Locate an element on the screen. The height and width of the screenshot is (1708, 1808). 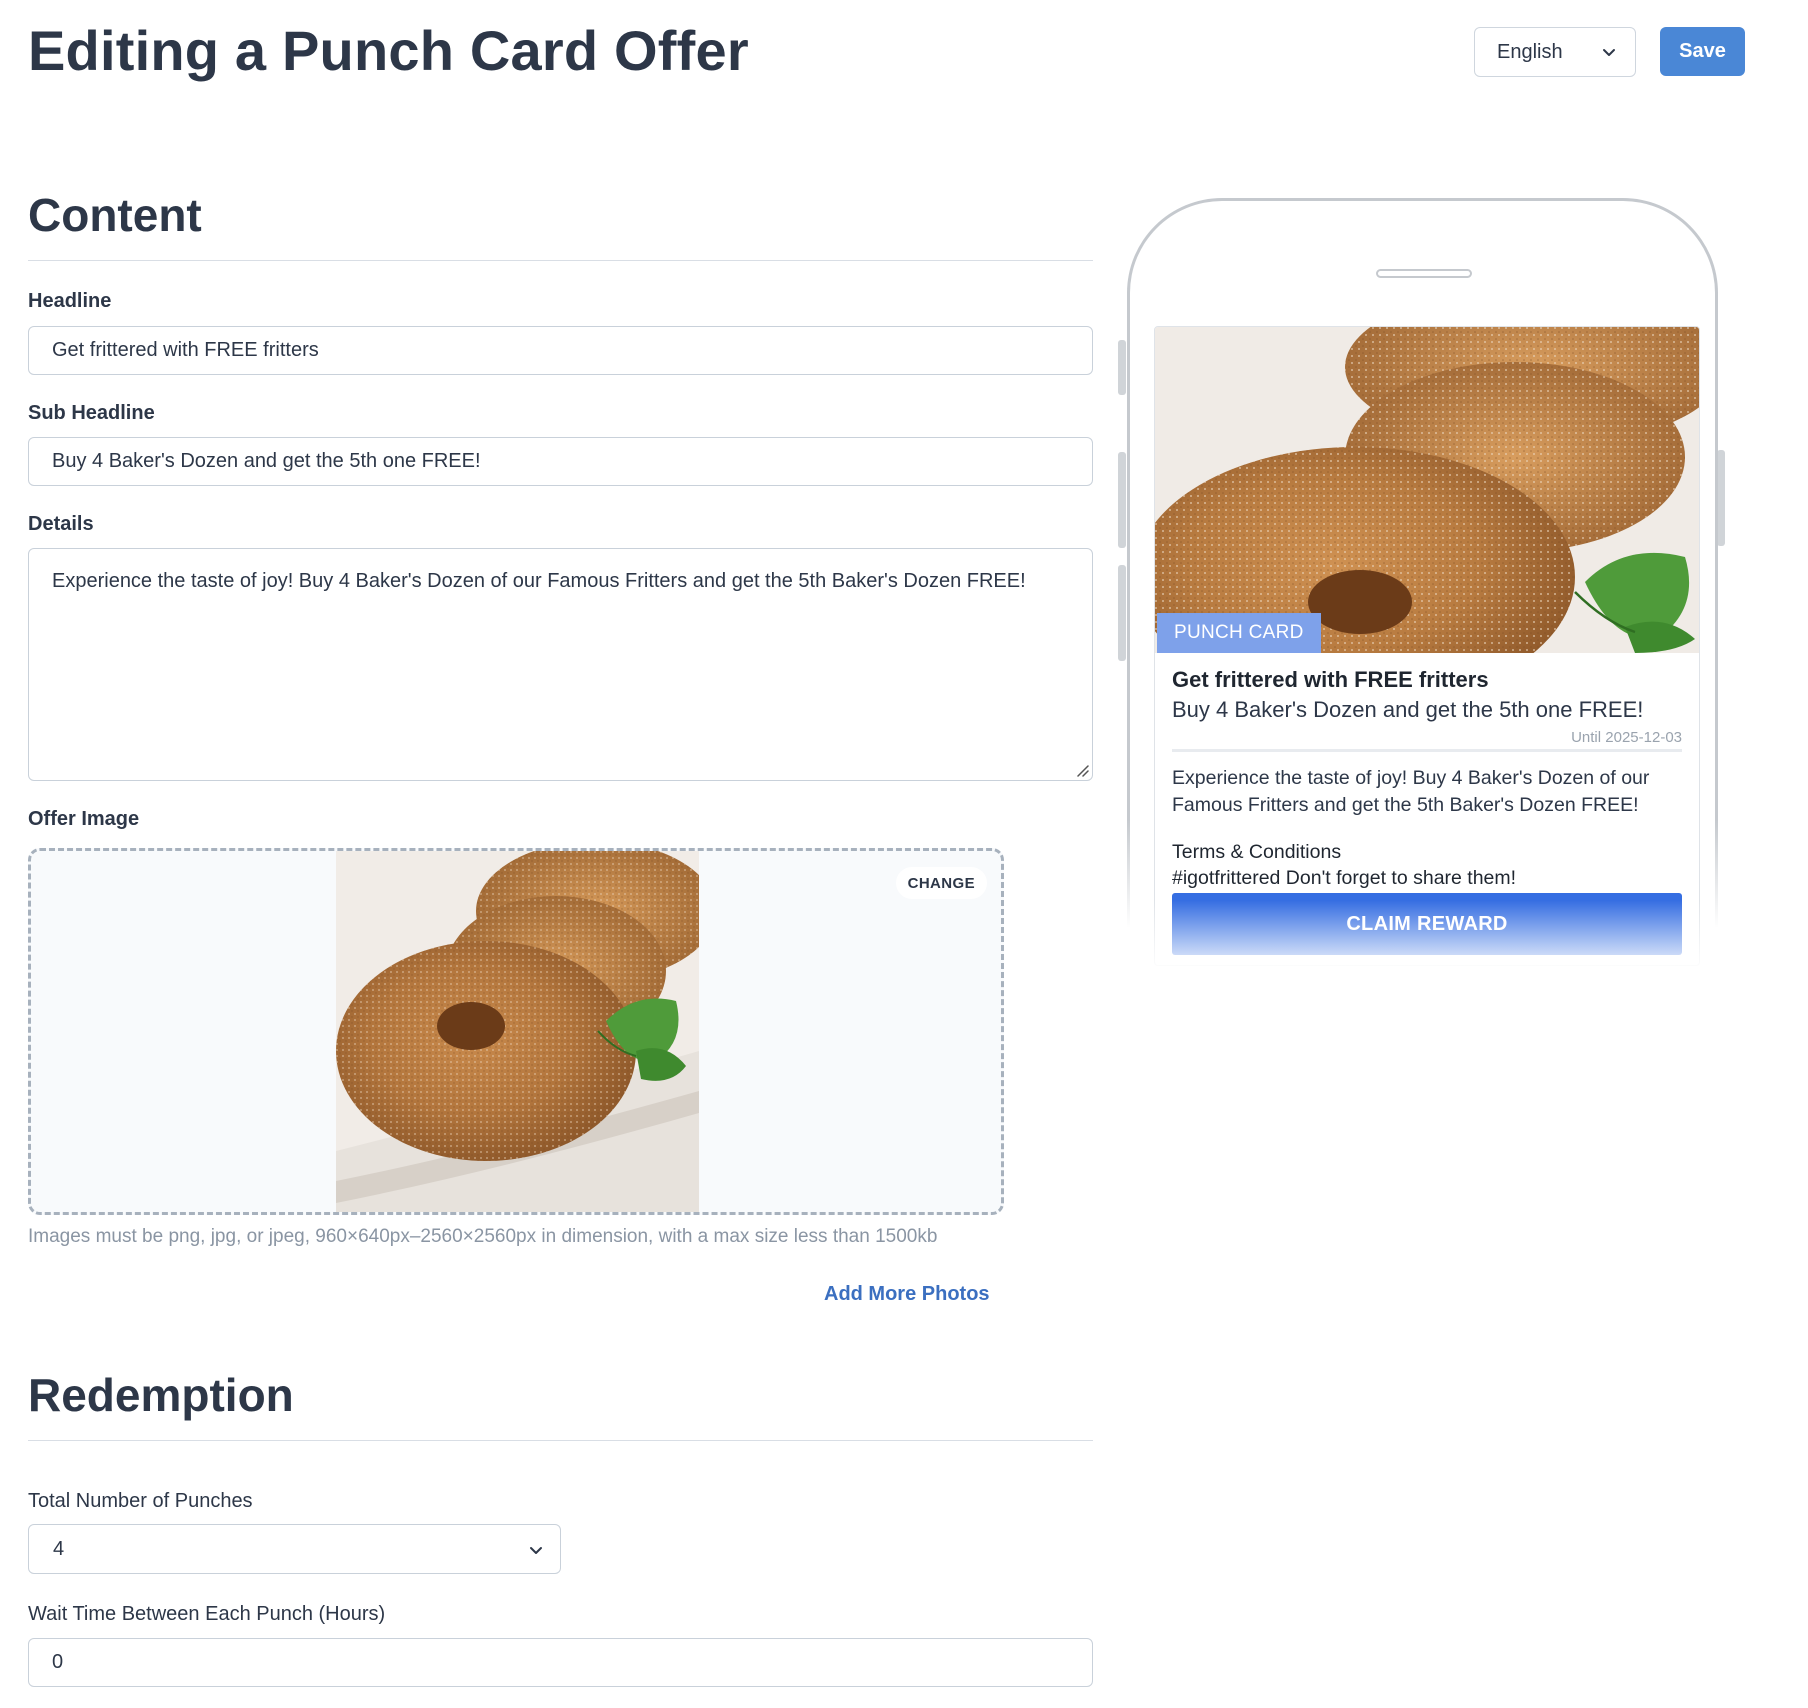
subheadline-label: Sub Headline is located at coordinates (91, 413).